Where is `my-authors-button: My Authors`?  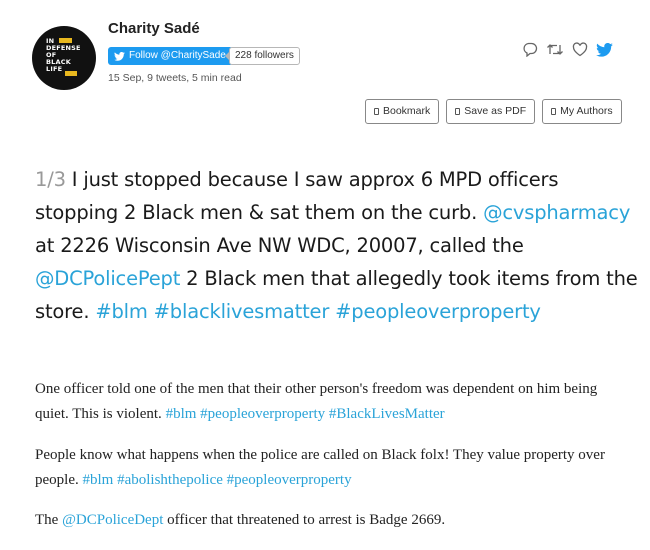 my-authors-button: My Authors is located at coordinates (582, 111).